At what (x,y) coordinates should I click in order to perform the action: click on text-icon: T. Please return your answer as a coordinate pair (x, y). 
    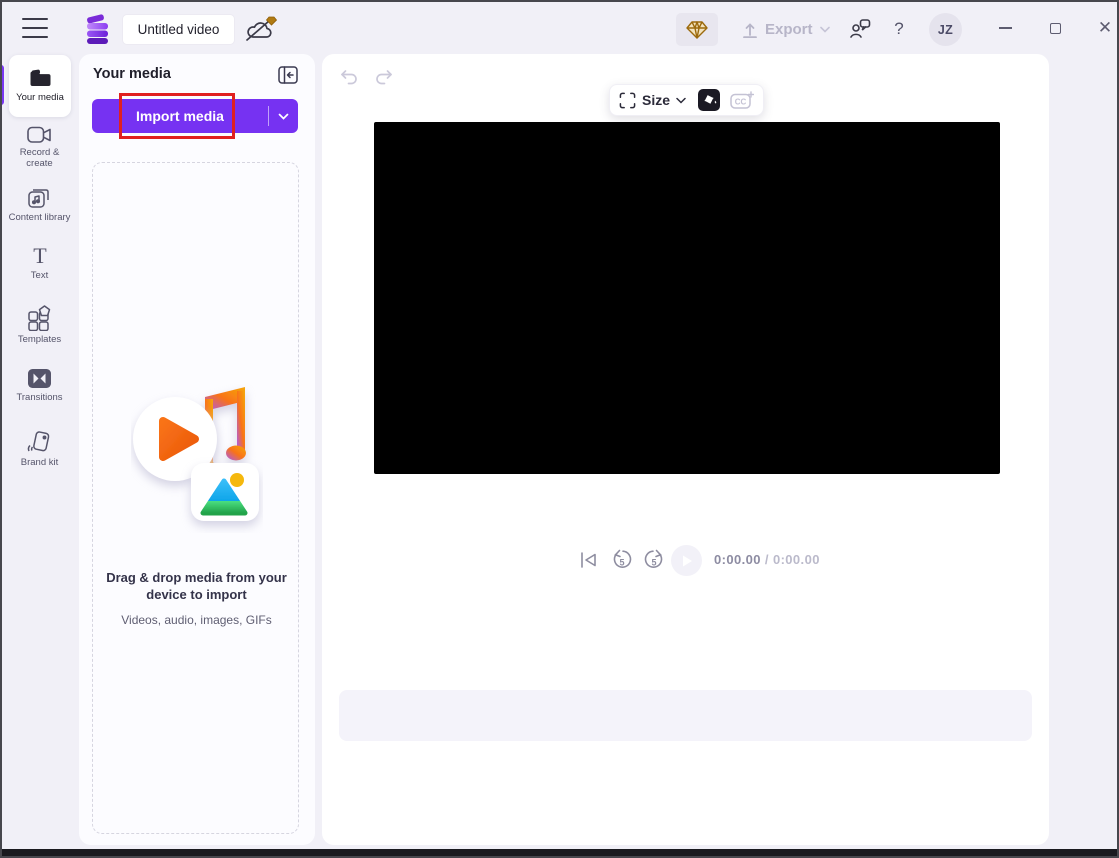
    Looking at the image, I should click on (40, 256).